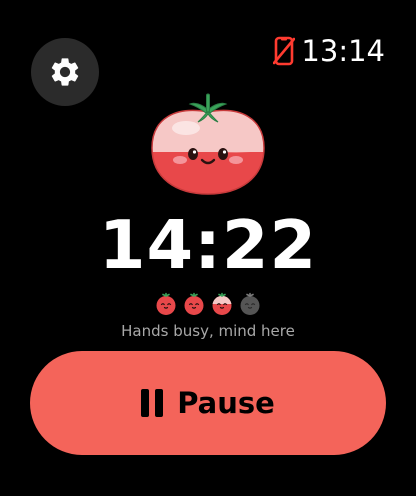 The height and width of the screenshot is (496, 416). What do you see at coordinates (152, 403) in the screenshot?
I see `pause-icon` at bounding box center [152, 403].